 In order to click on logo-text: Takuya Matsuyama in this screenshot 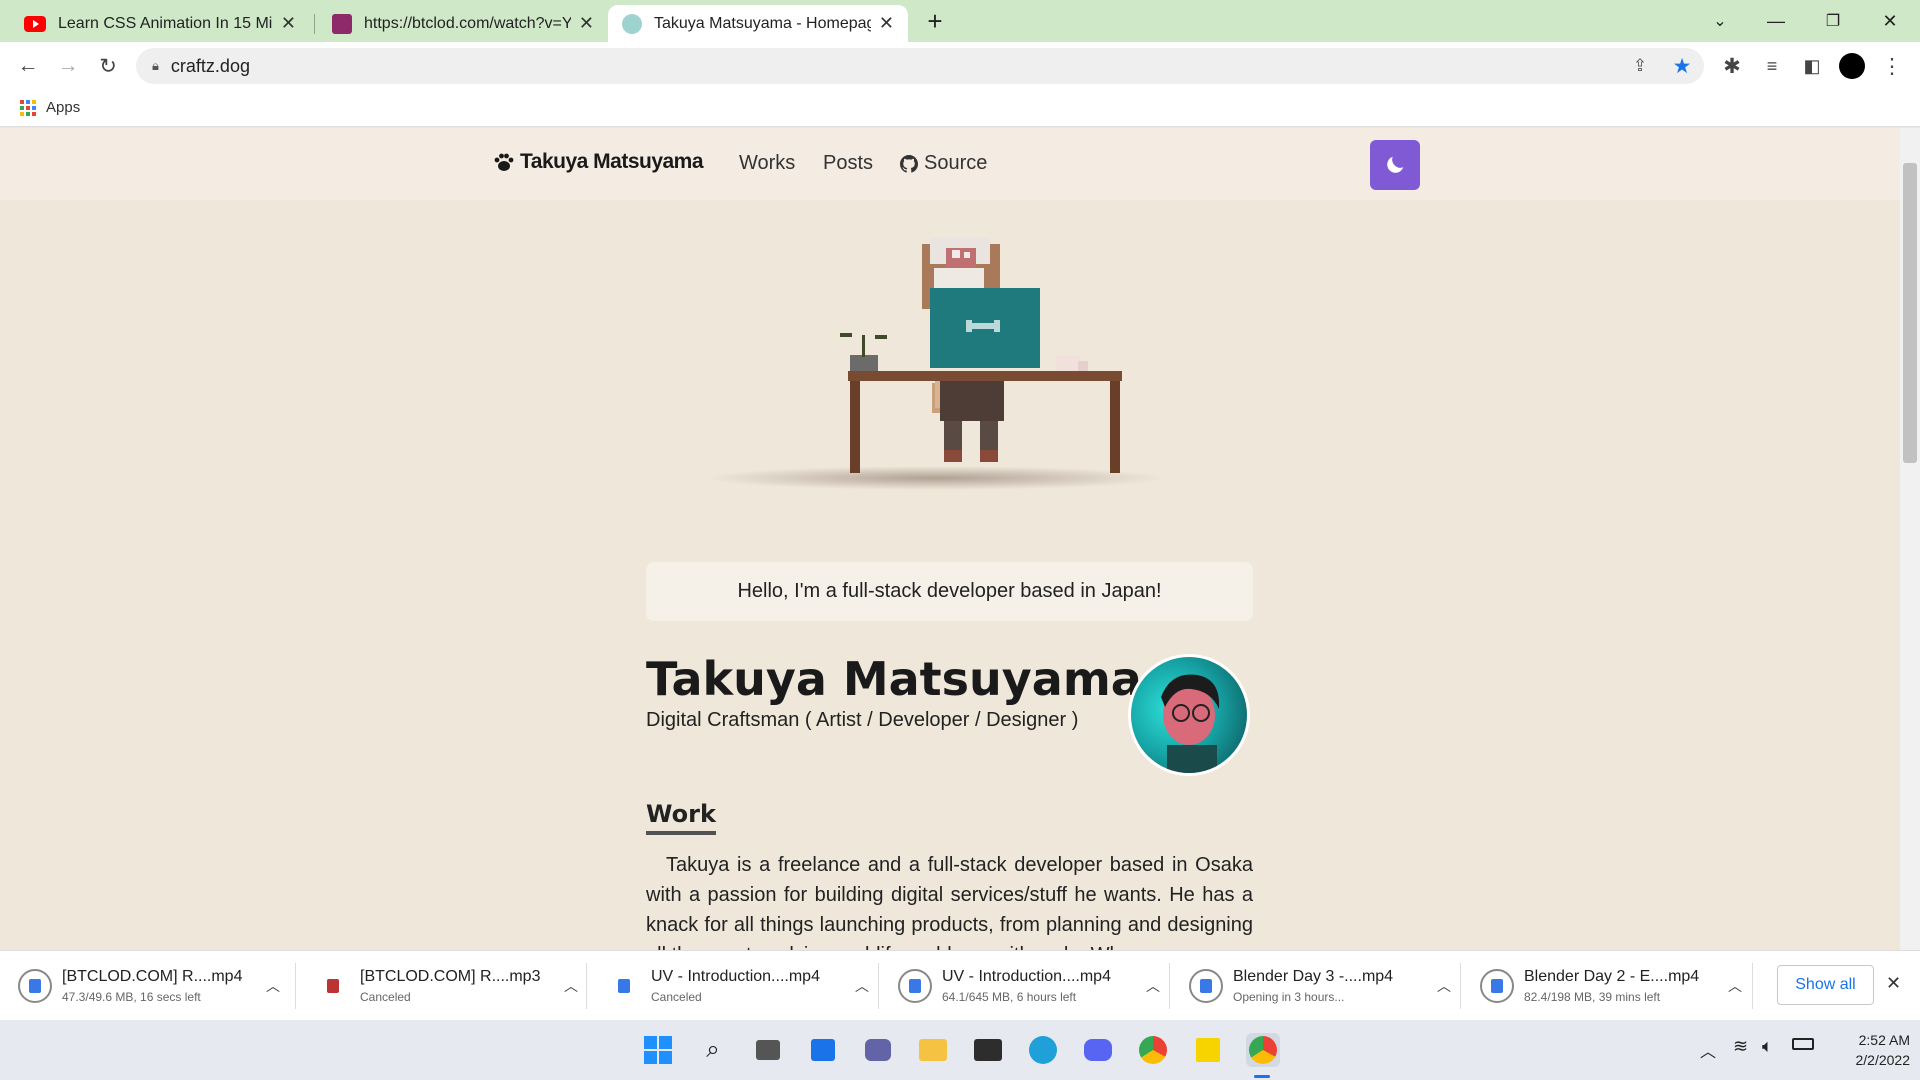, I will do `click(612, 161)`.